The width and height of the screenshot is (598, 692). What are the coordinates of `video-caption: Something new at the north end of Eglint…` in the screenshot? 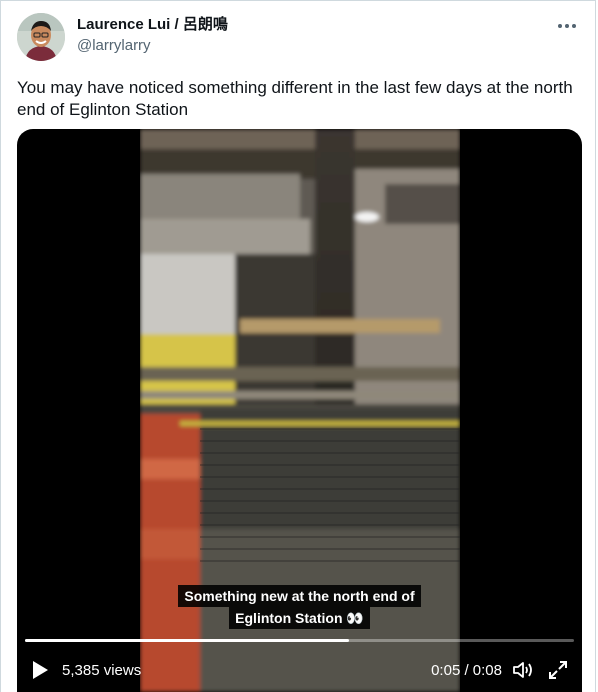 It's located at (299, 607).